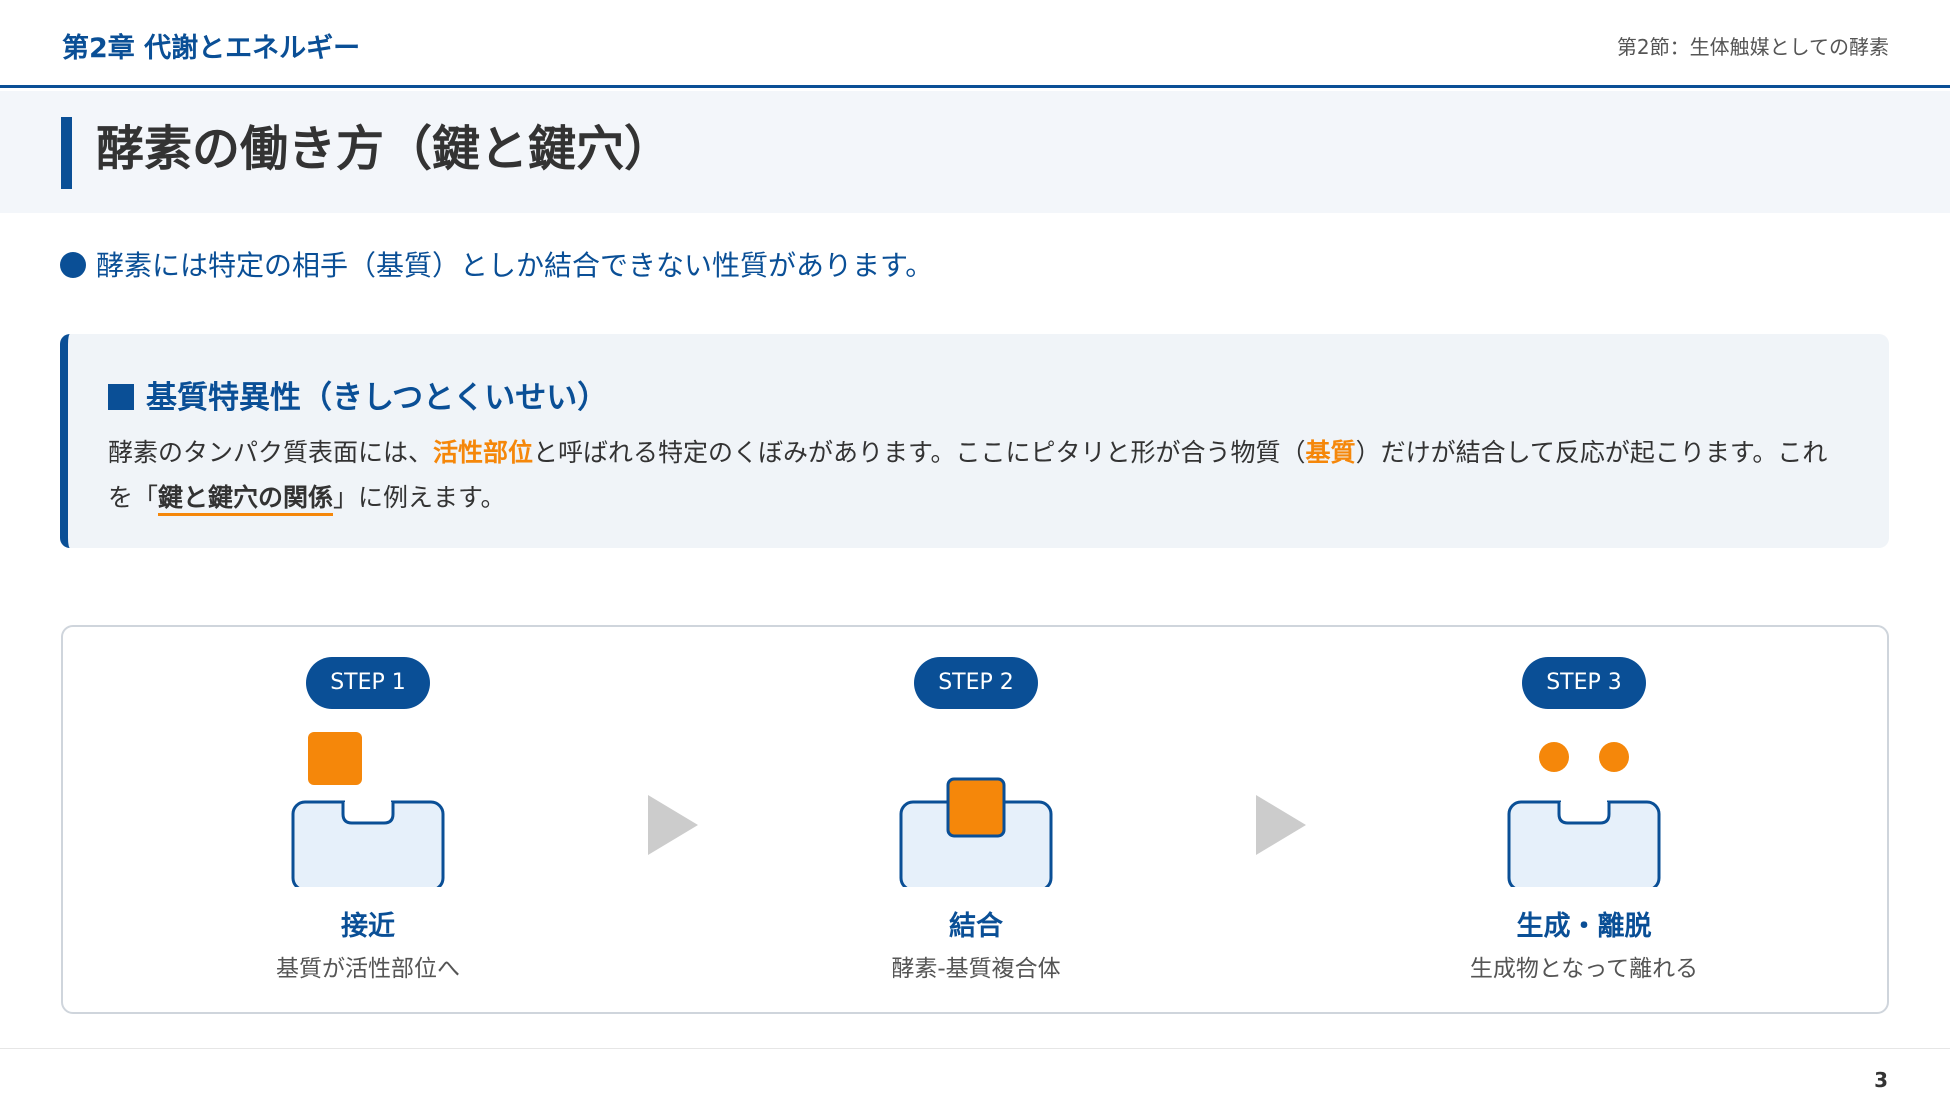 The height and width of the screenshot is (1109, 1950). What do you see at coordinates (335, 758) in the screenshot?
I see `substrate-shape` at bounding box center [335, 758].